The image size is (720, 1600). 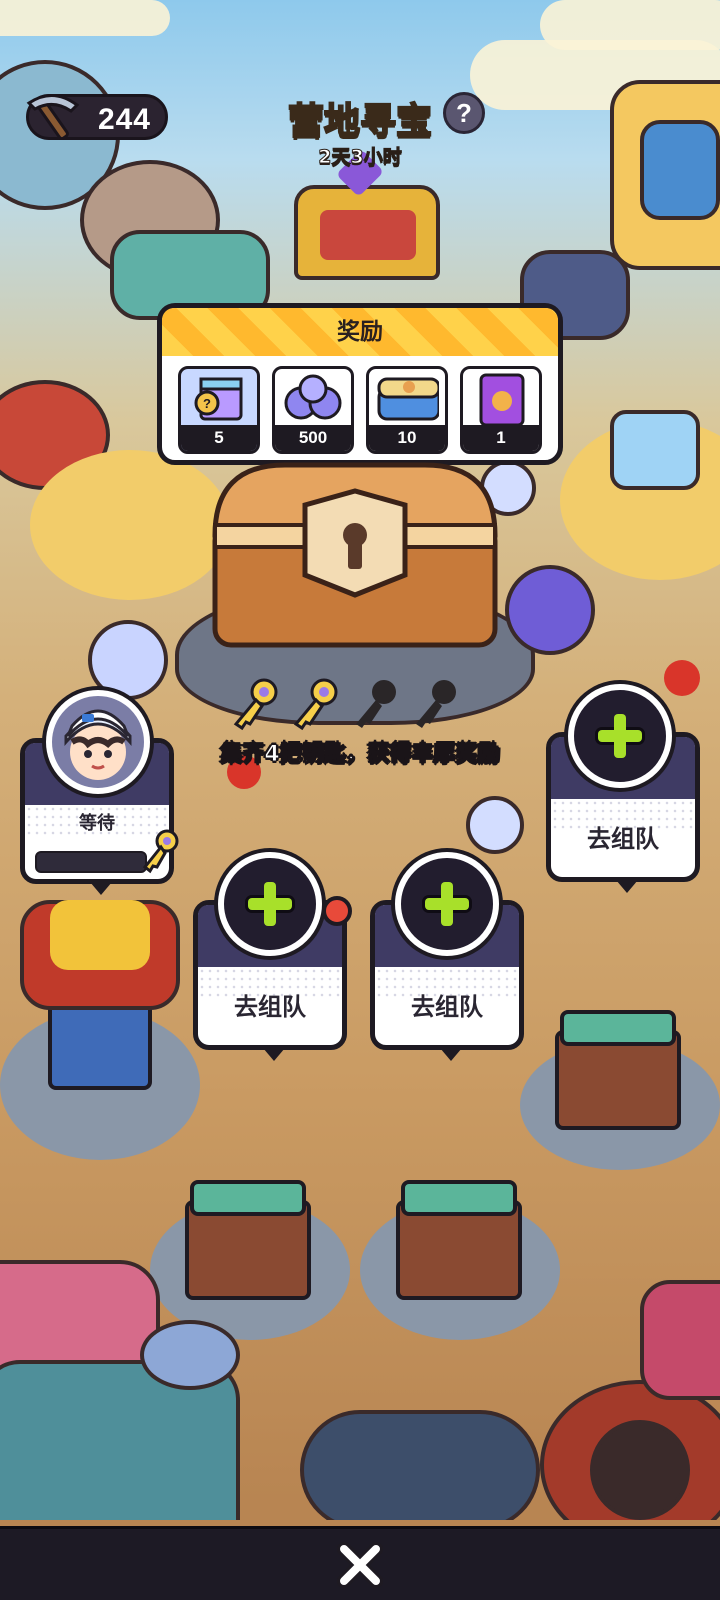 What do you see at coordinates (362, 411) in the screenshot?
I see `rewards-list: ? 5 500 10 1` at bounding box center [362, 411].